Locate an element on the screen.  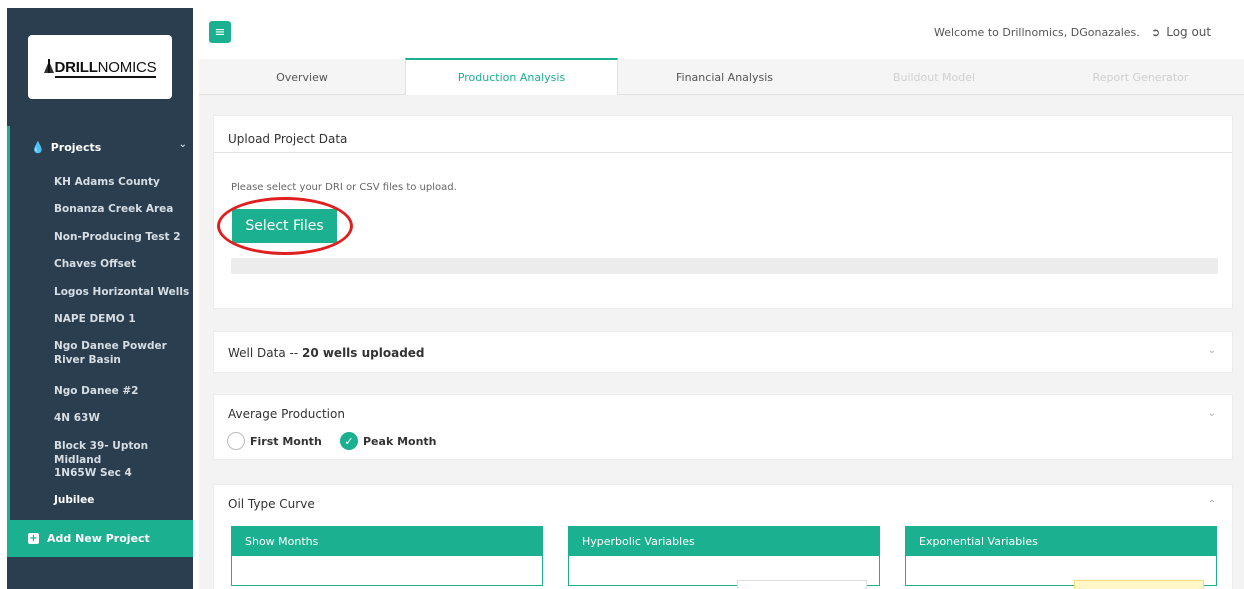
sidebar-active-indicator is located at coordinates (8, 328).